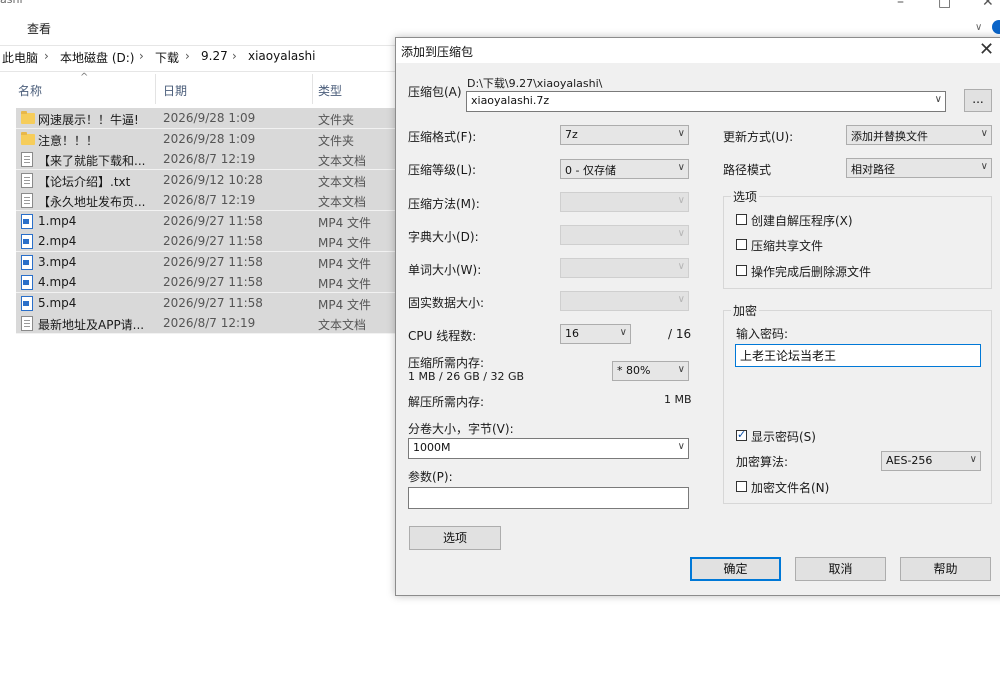  What do you see at coordinates (30, 90) in the screenshot?
I see `column-header-name: 名称` at bounding box center [30, 90].